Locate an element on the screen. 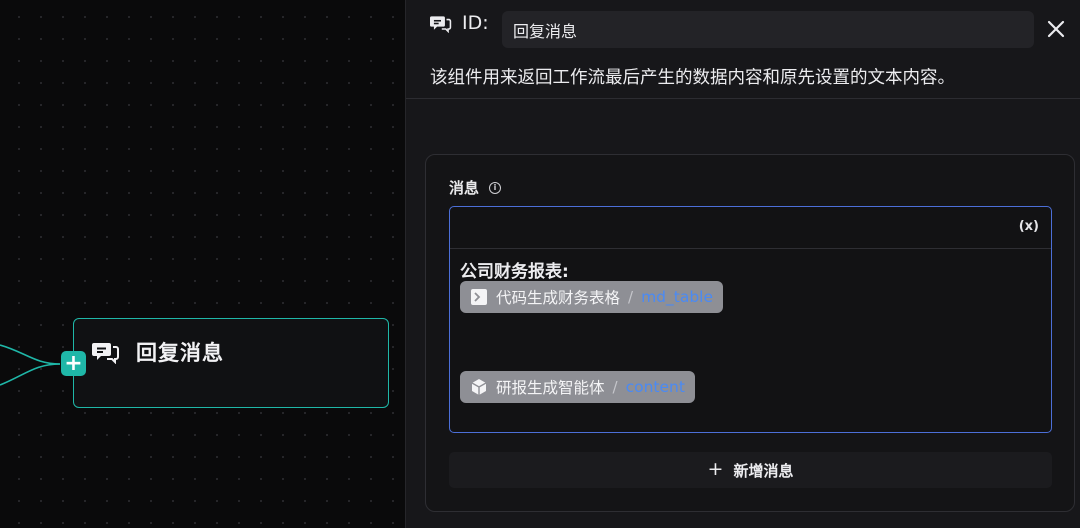  reply-message-node: 回复消息 is located at coordinates (231, 363).